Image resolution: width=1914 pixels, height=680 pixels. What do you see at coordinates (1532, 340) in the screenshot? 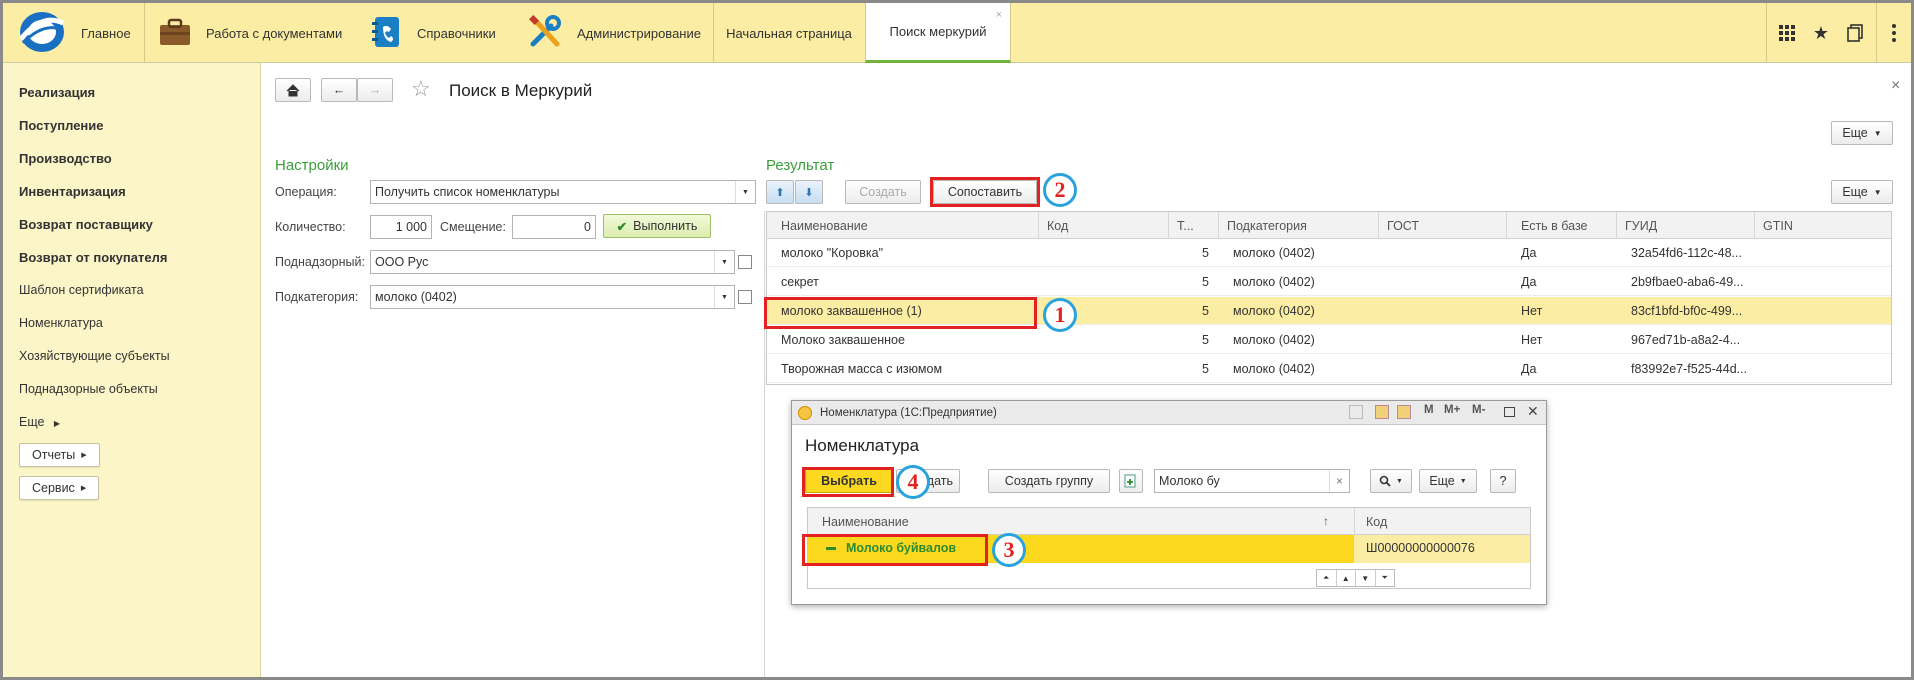
I see `cell-in-base: Нет` at bounding box center [1532, 340].